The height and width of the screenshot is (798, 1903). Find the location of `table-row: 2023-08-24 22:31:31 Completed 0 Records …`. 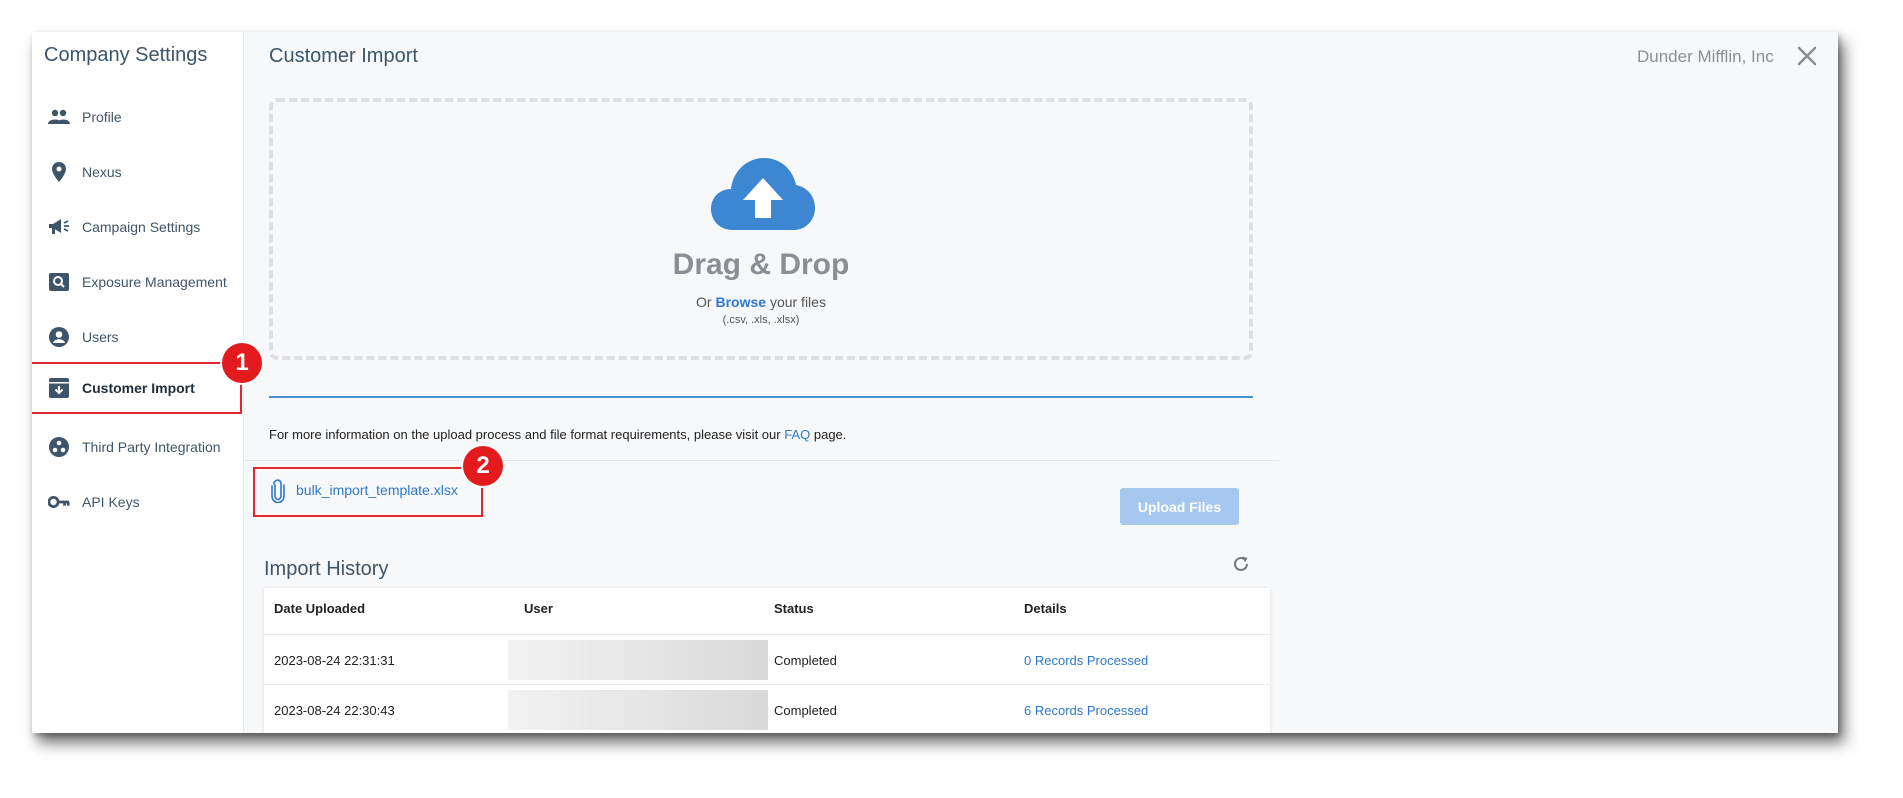

table-row: 2023-08-24 22:31:31 Completed 0 Records … is located at coordinates (767, 659).